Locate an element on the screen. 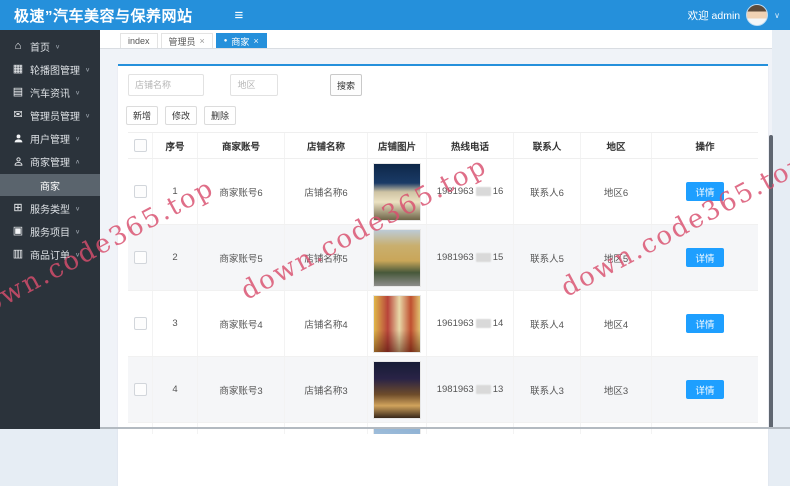 This screenshot has width=790, height=486. sidebar-item-user-mgmt: 用户管理 ∨ is located at coordinates (50, 138).